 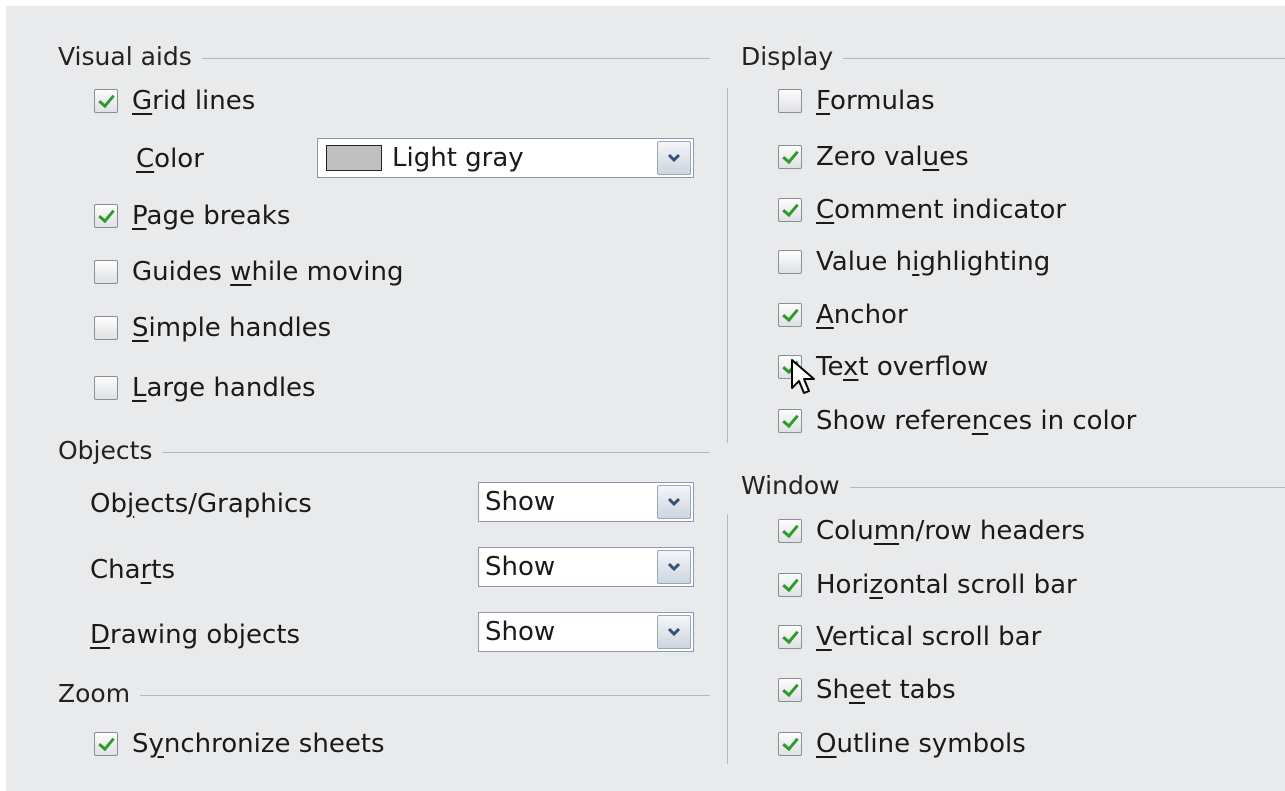 I want to click on text-overflow-checkbox, so click(x=790, y=367).